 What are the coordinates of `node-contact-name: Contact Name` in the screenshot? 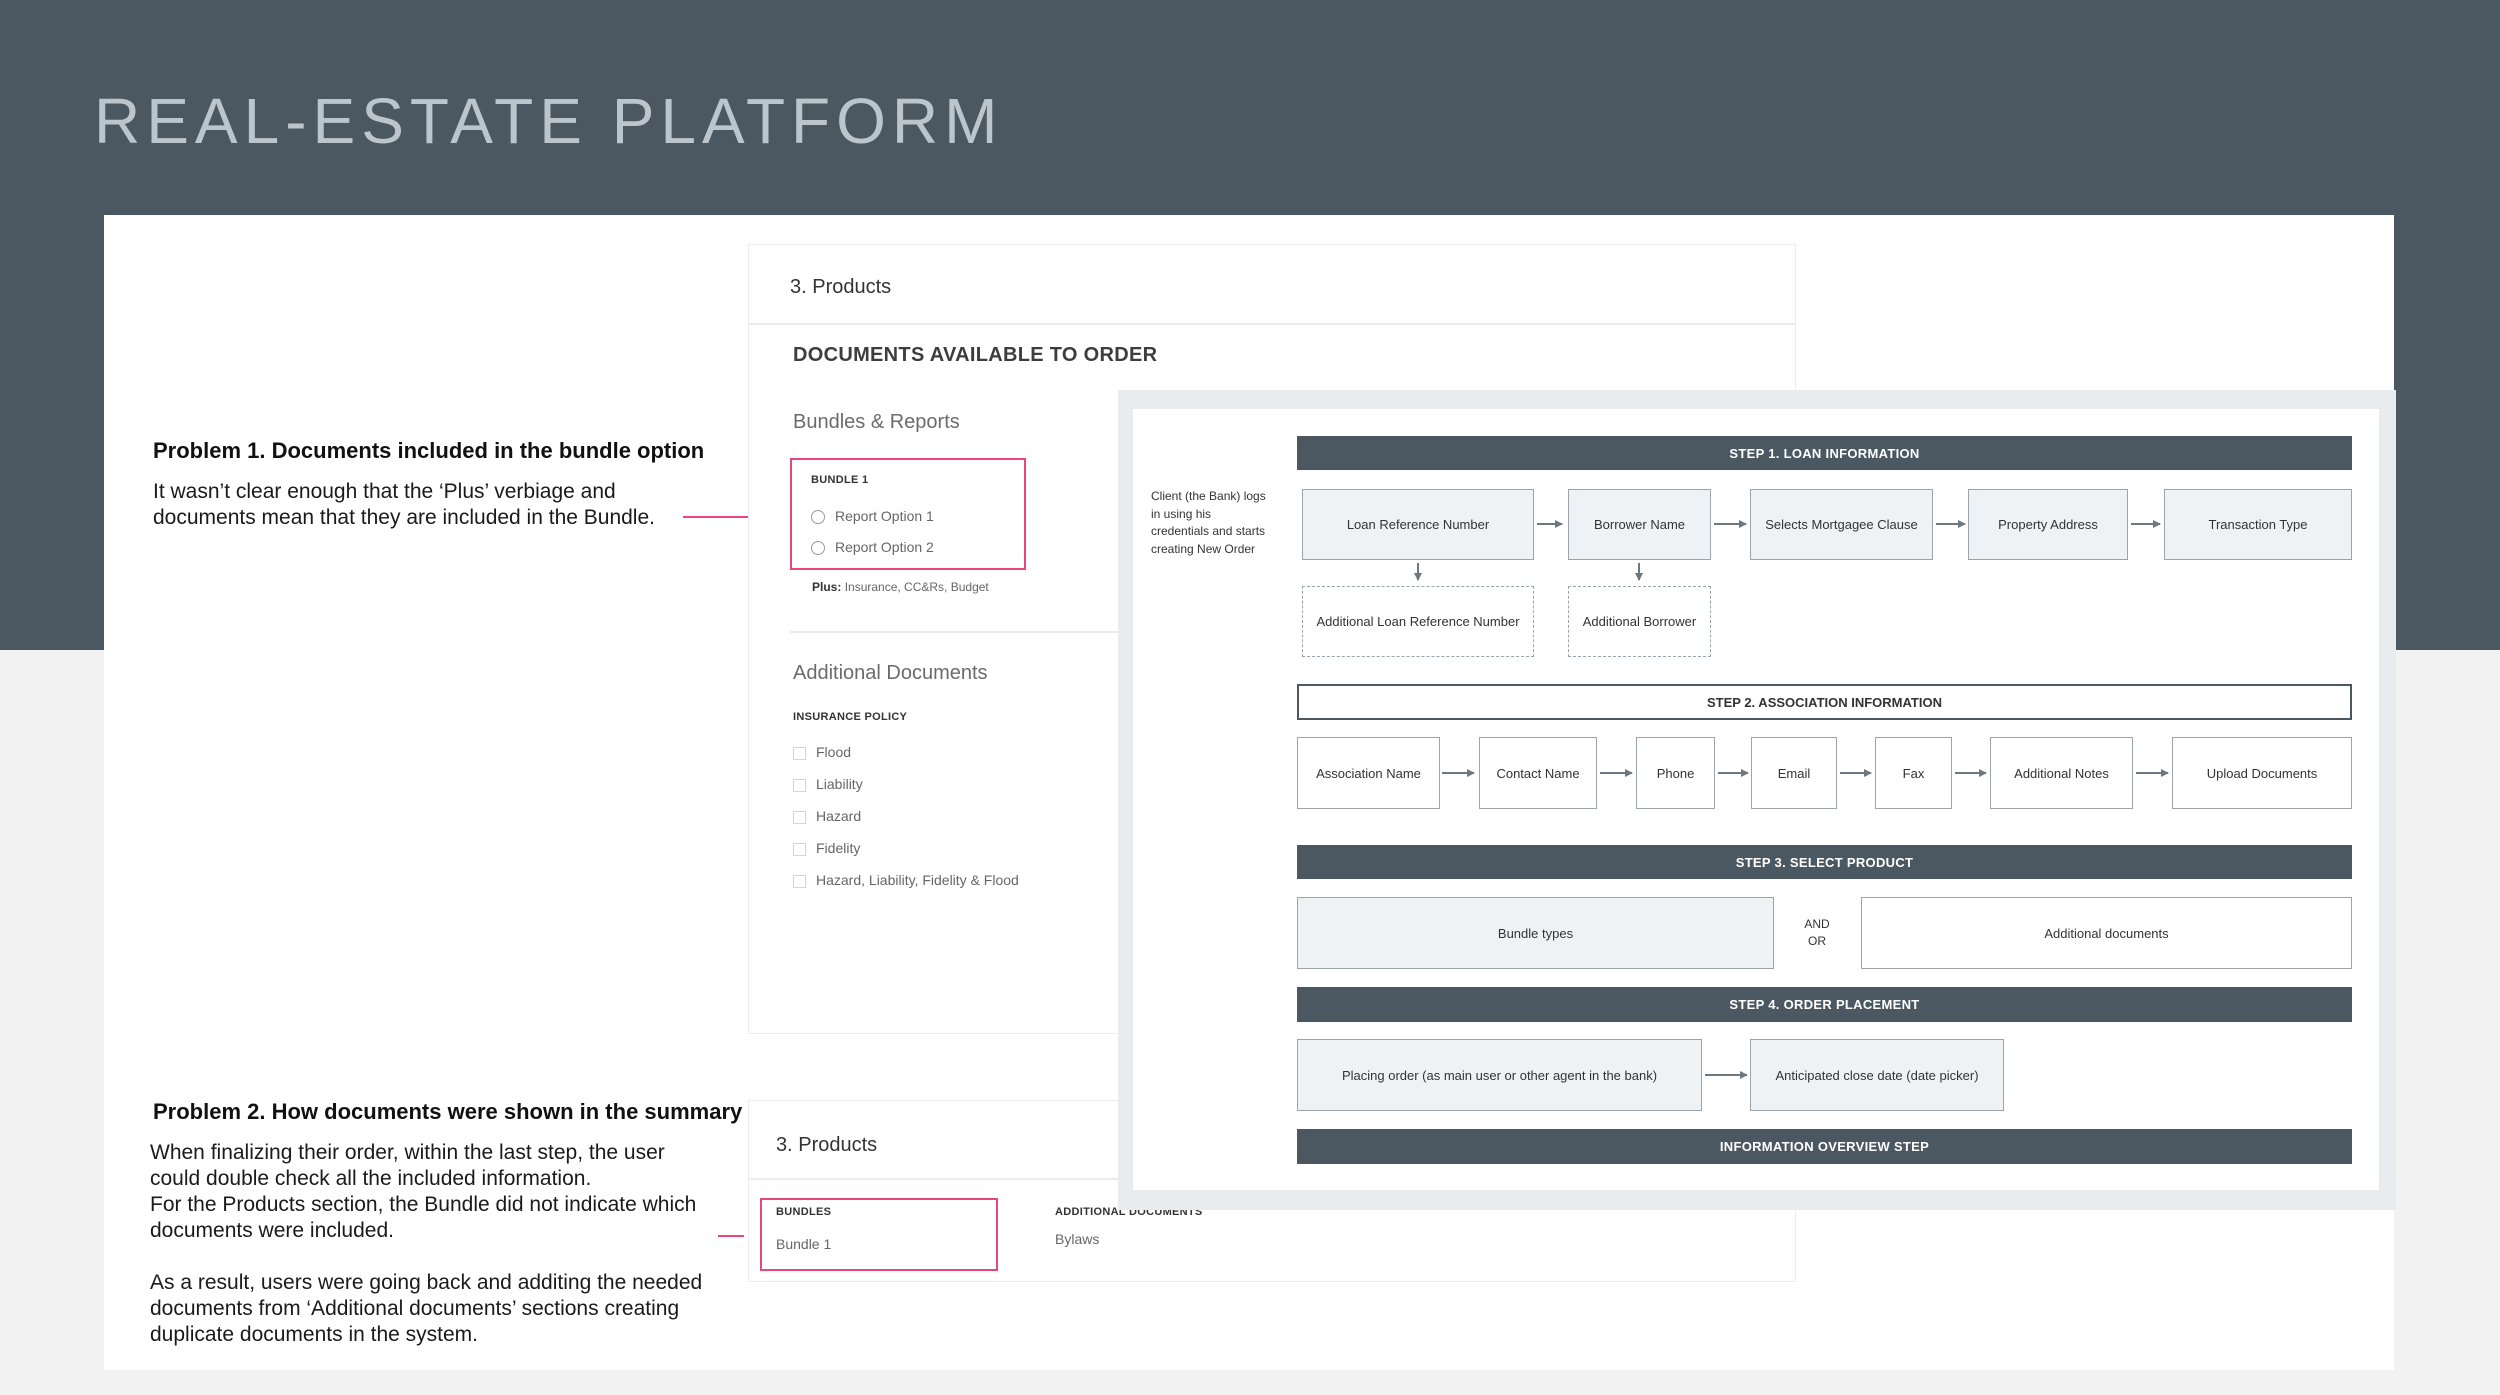 It's located at (1538, 773).